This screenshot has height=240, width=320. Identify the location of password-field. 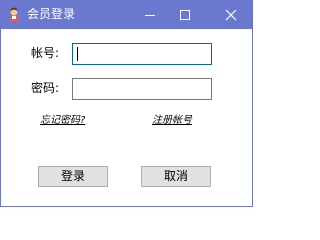
(142, 89).